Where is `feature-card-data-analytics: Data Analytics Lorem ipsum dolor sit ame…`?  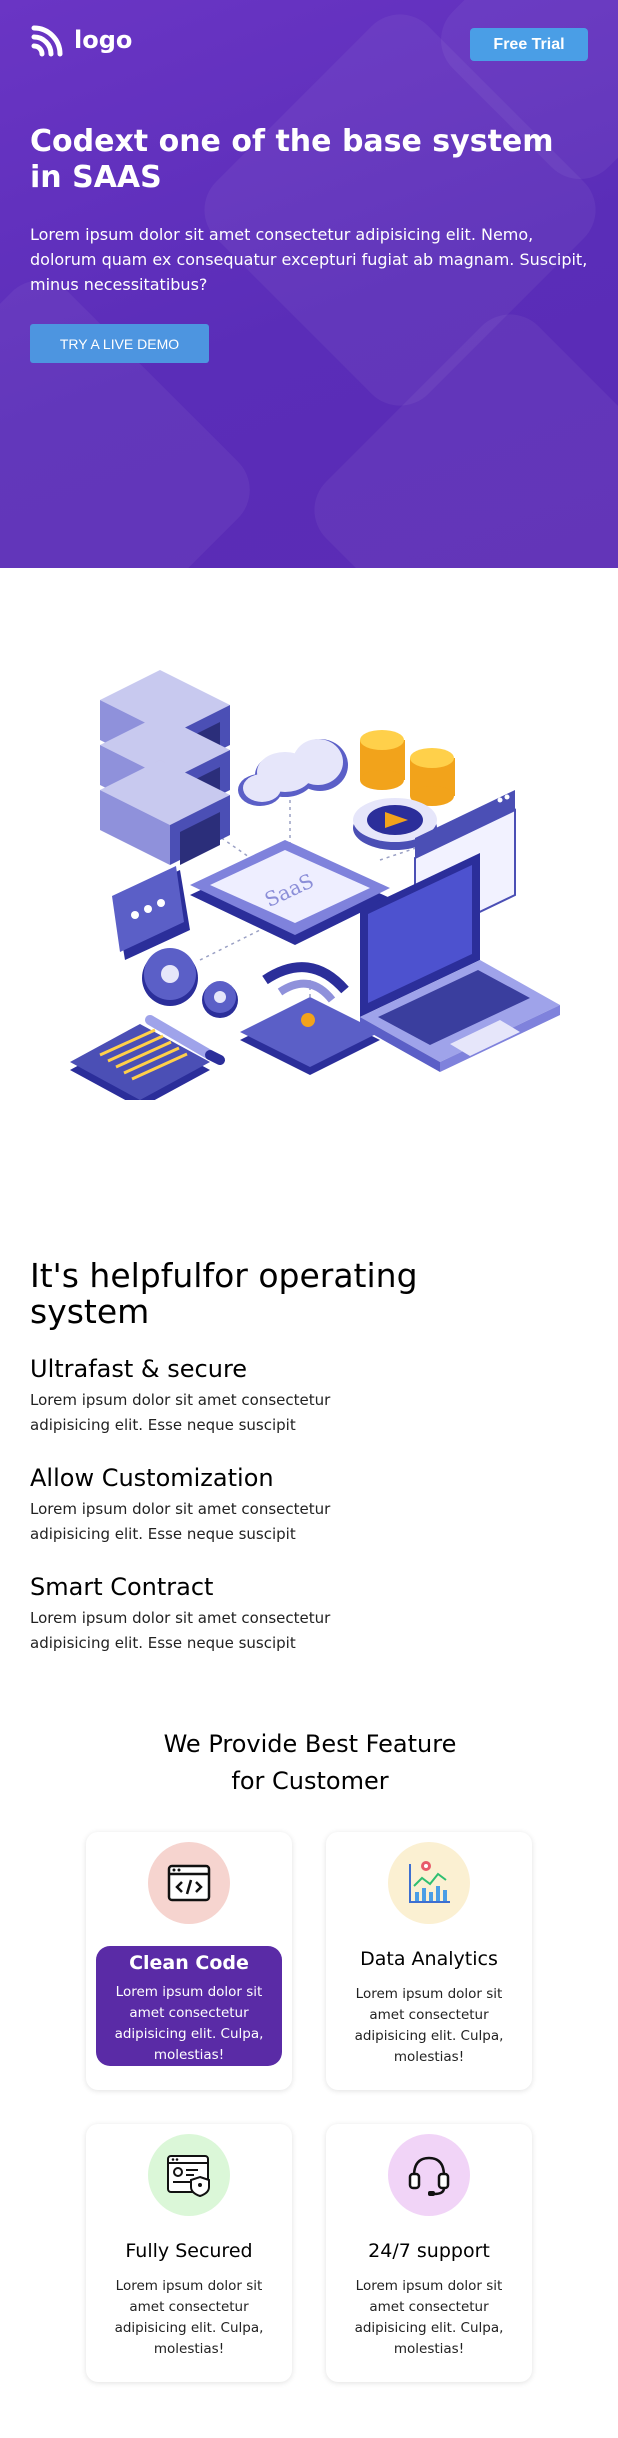
feature-card-data-analytics: Data Analytics Lorem ipsum dolor sit ame… is located at coordinates (429, 1961).